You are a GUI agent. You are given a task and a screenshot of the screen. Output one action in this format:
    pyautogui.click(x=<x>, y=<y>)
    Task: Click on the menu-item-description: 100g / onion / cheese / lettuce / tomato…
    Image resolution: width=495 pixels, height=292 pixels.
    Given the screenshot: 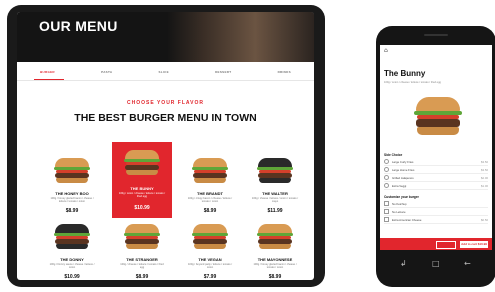 What is the action you would take?
    pyautogui.click(x=142, y=195)
    